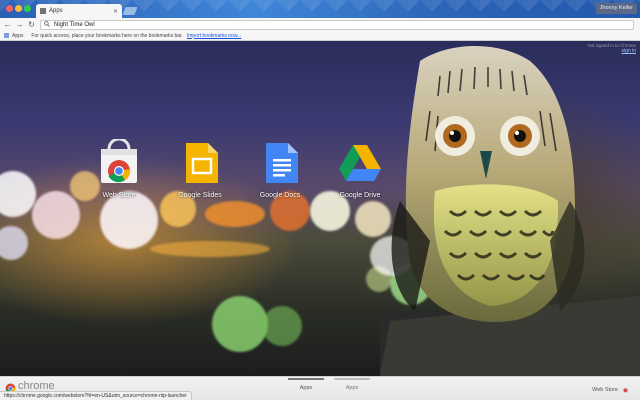  Describe the element at coordinates (611, 51) in the screenshot. I see `signin-link: sign in` at that location.